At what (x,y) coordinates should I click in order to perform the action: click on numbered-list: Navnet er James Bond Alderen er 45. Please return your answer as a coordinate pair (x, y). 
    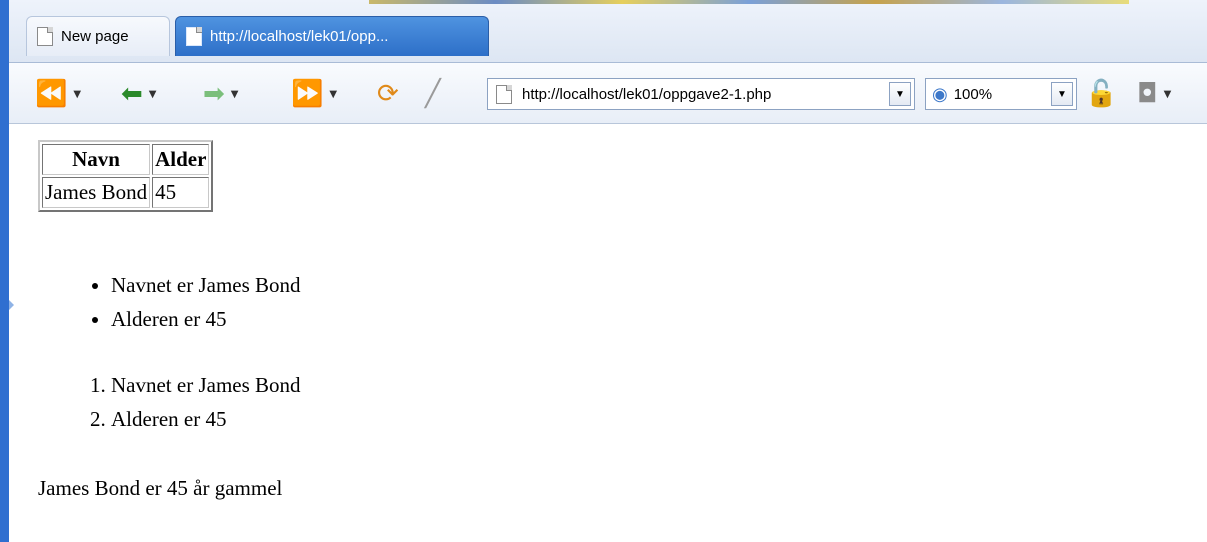
    Looking at the image, I should click on (186, 402).